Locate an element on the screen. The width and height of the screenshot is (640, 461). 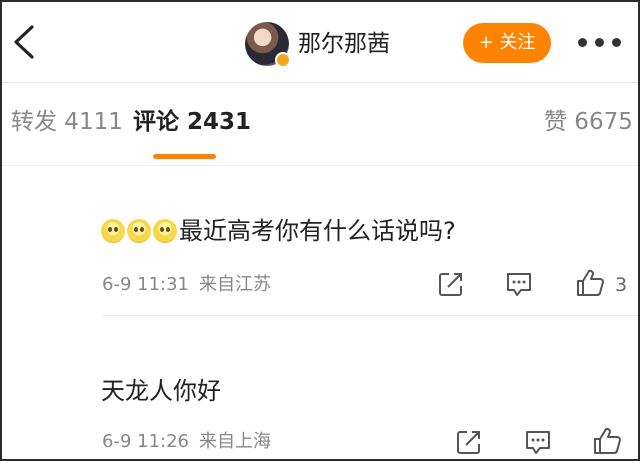
comment-meta: 6-9 11:31 来自江苏 is located at coordinates (186, 285).